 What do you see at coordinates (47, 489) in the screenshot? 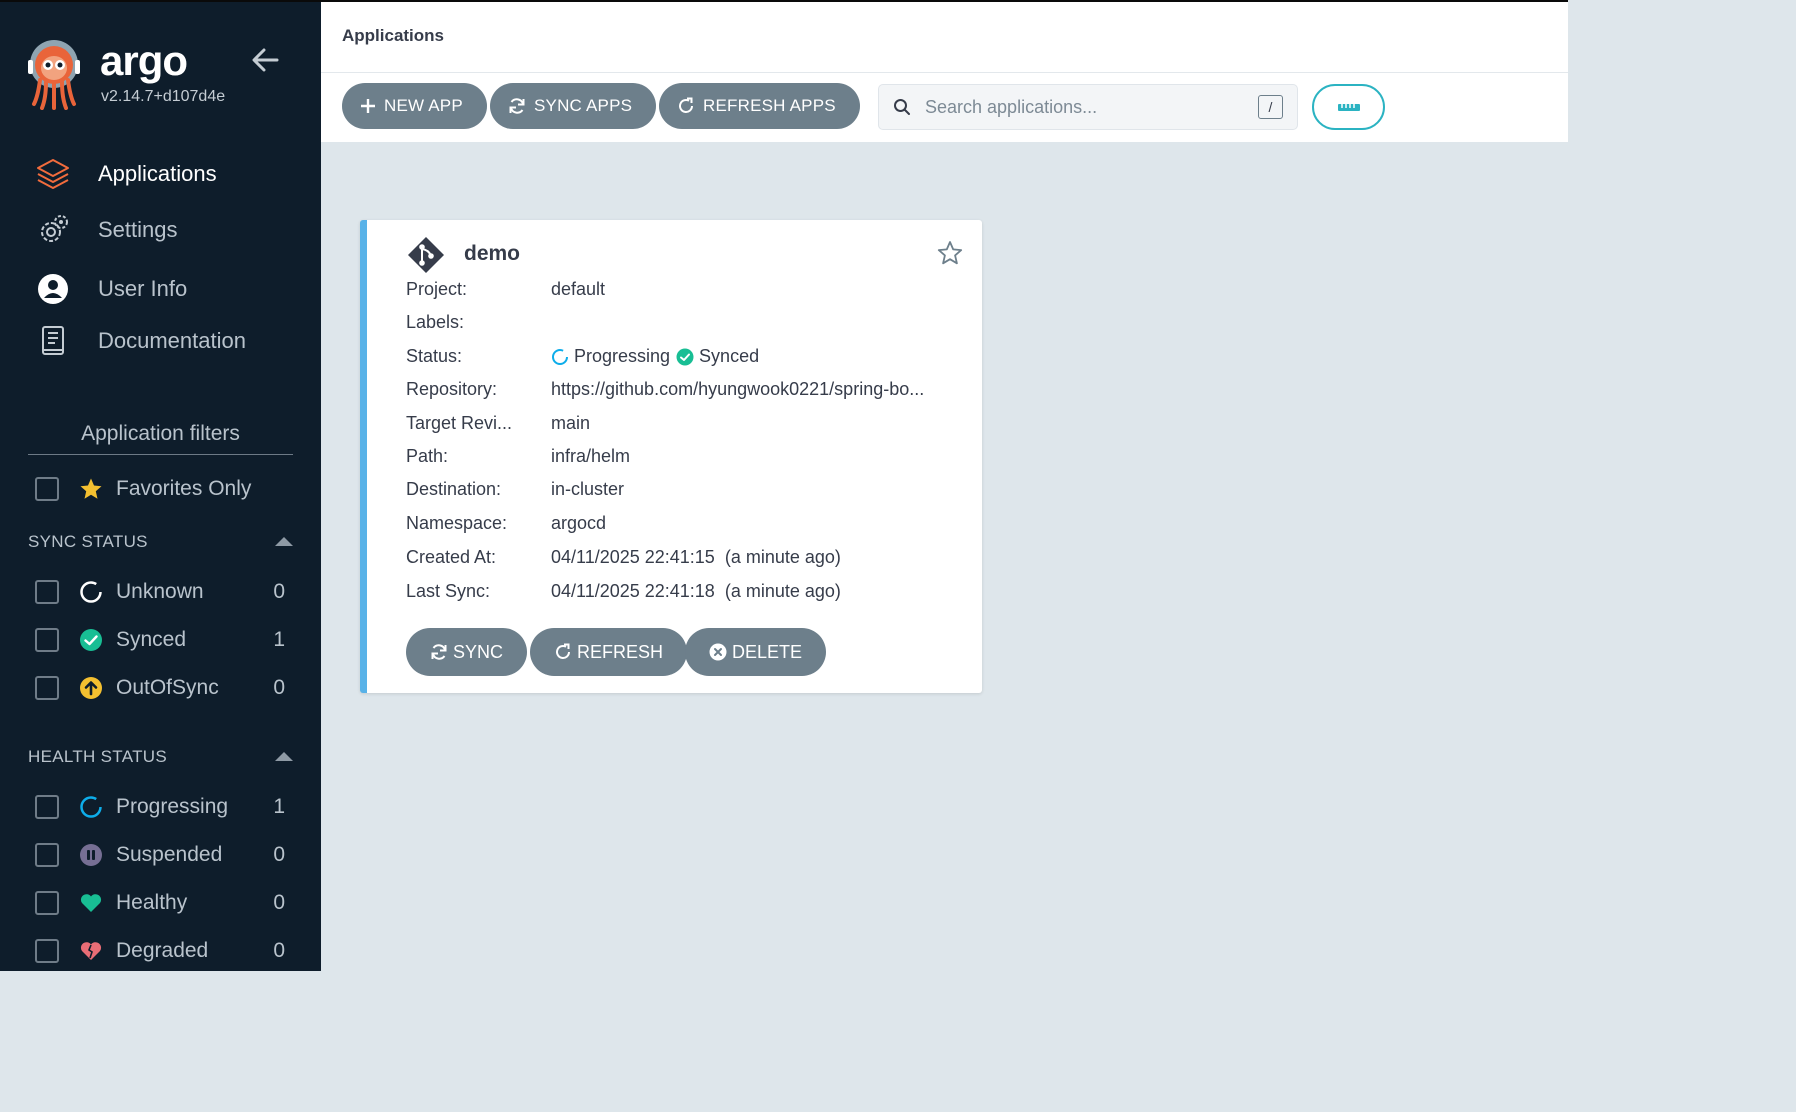
I see `favorites-checkbox` at bounding box center [47, 489].